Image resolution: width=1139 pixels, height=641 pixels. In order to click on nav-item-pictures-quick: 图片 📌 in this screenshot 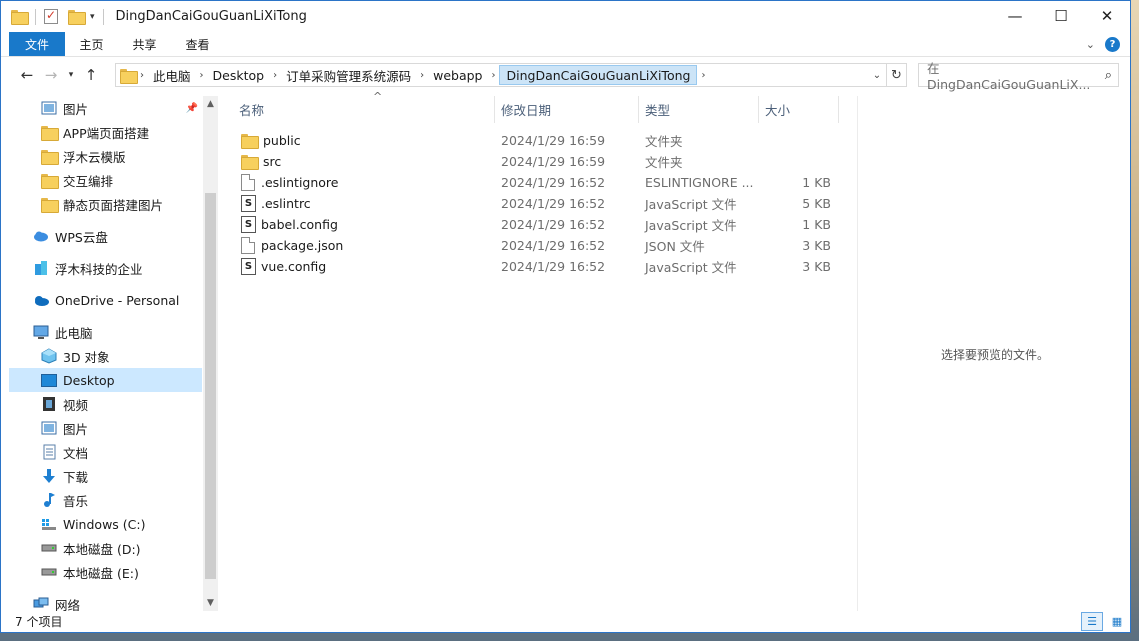, I will do `click(105, 108)`.